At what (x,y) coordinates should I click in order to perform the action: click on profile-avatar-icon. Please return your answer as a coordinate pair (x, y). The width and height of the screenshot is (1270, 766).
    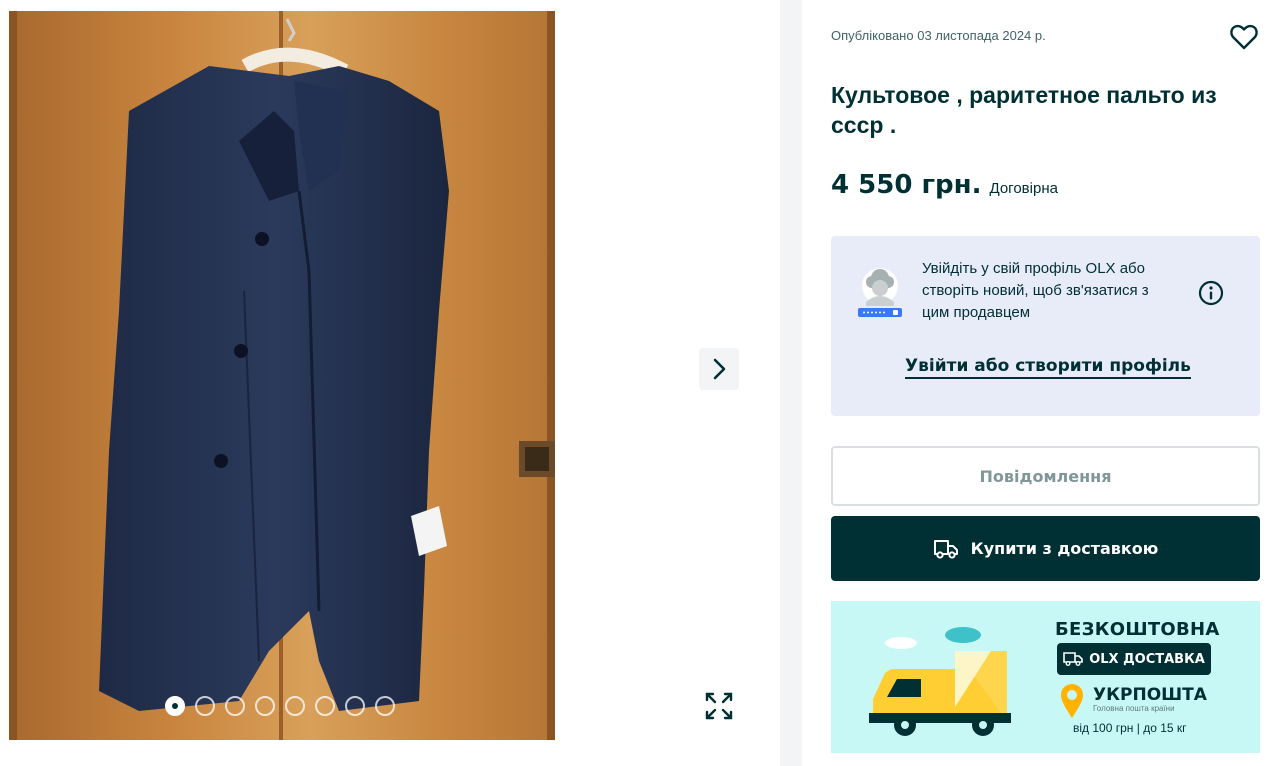
    Looking at the image, I should click on (880, 292).